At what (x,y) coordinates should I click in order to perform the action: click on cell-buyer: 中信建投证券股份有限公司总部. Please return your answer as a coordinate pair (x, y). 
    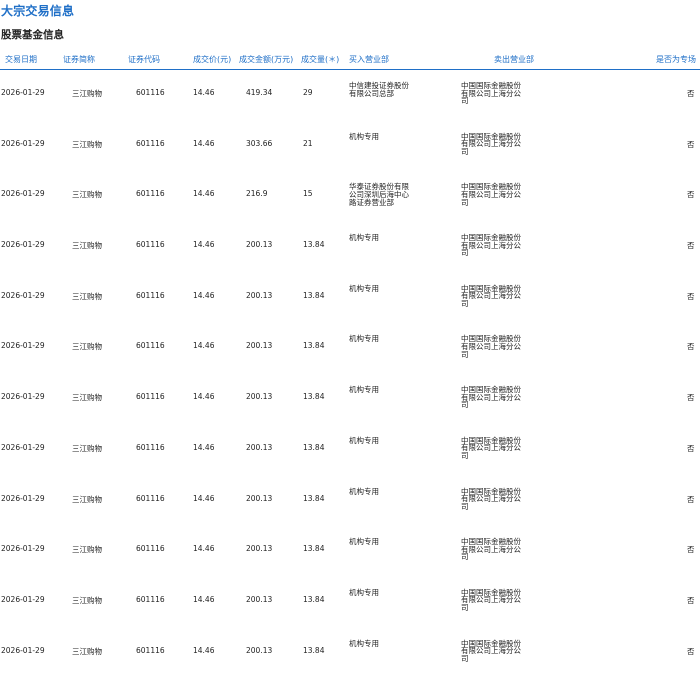
    Looking at the image, I should click on (379, 89).